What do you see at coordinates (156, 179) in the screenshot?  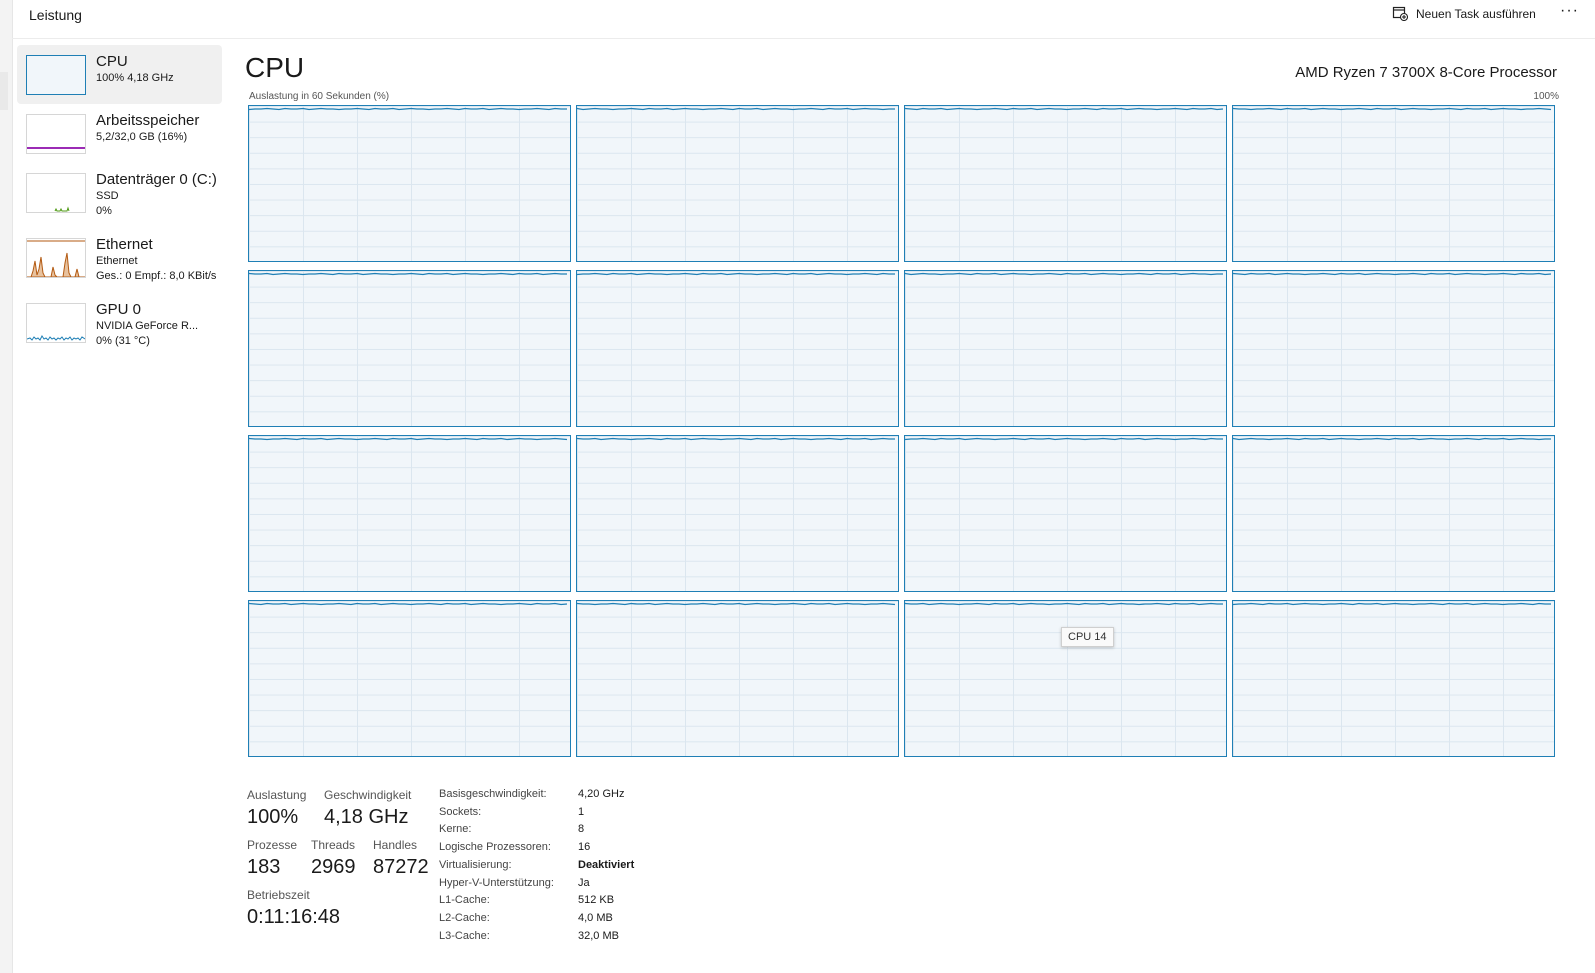 I see `sidebar-item-label: Datenträger 0 (C:)` at bounding box center [156, 179].